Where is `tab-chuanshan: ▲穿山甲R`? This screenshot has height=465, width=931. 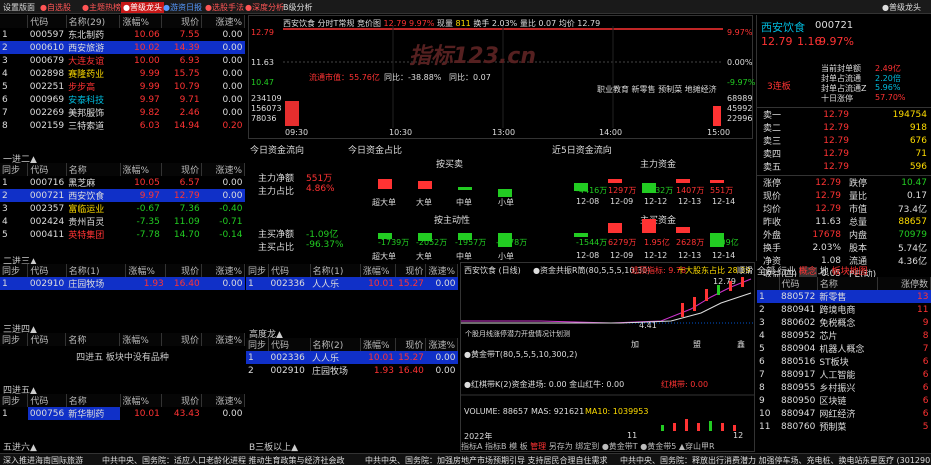 tab-chuanshan: ▲穿山甲R is located at coordinates (697, 446).